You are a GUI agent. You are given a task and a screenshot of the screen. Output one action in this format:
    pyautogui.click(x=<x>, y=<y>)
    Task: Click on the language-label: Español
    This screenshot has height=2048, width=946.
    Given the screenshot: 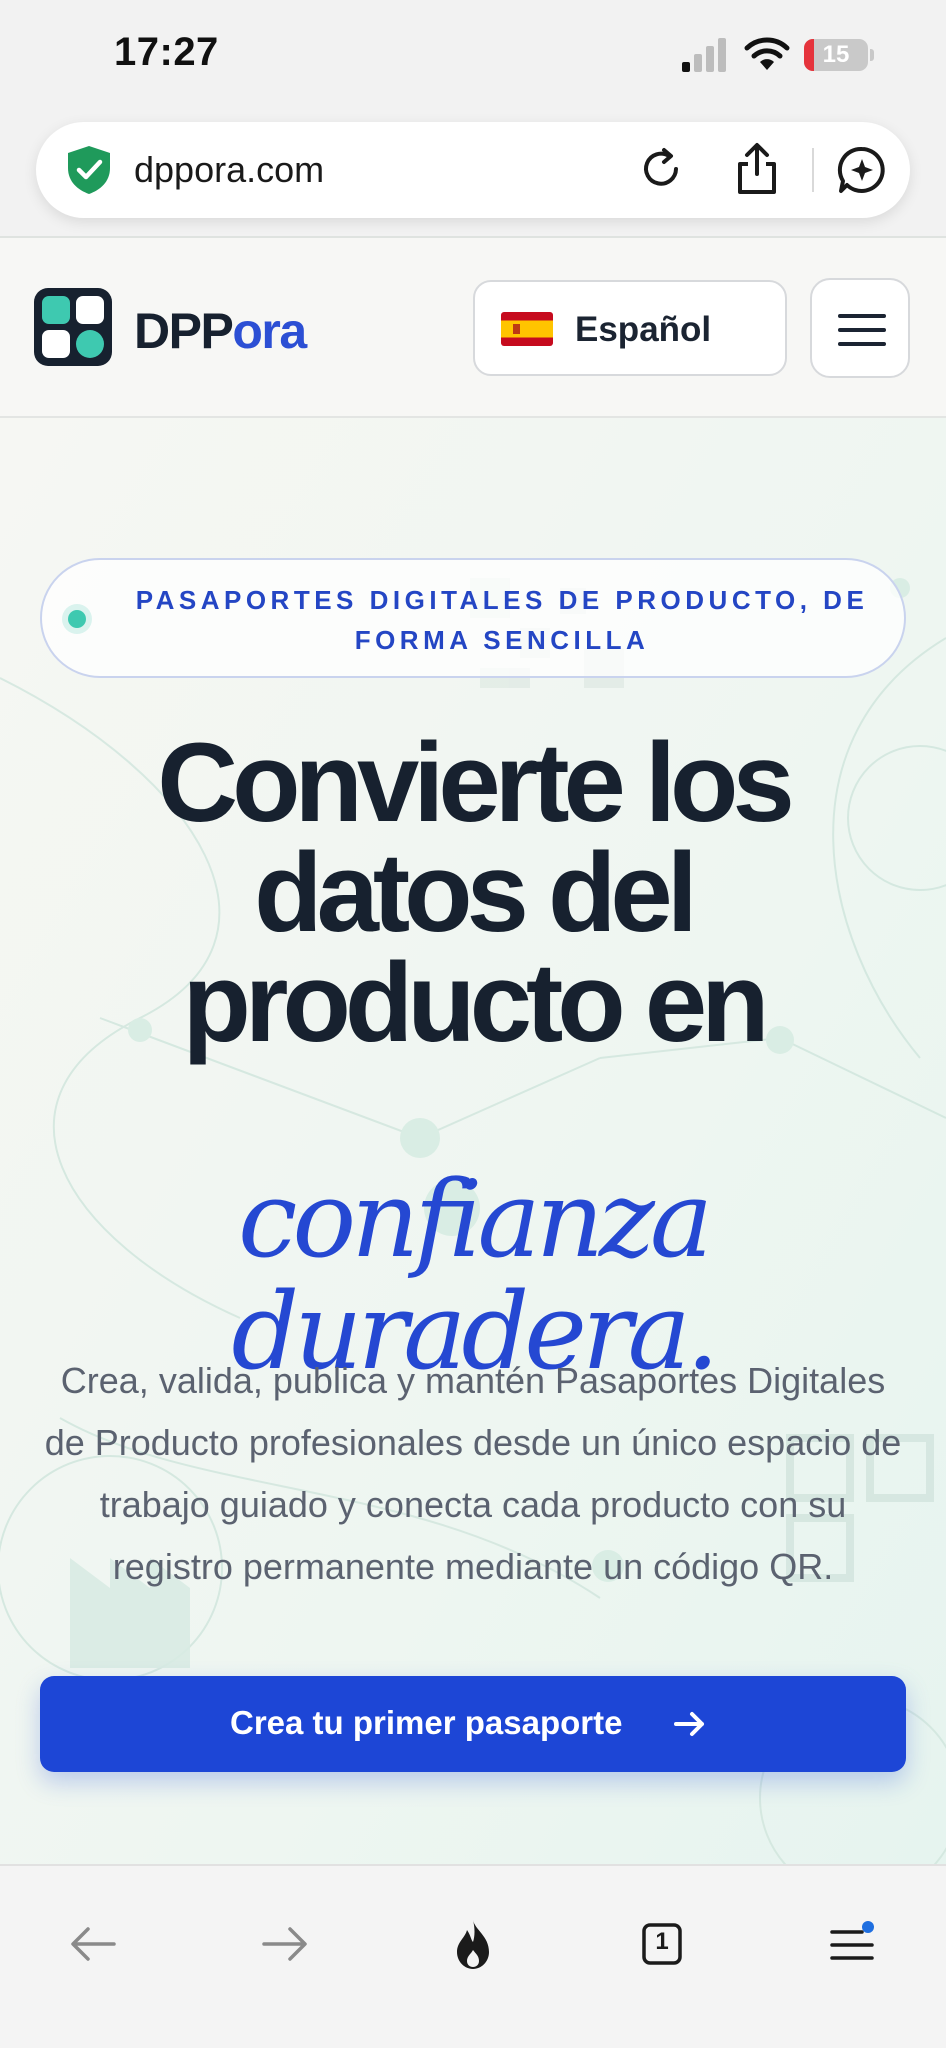 What is the action you would take?
    pyautogui.click(x=643, y=329)
    